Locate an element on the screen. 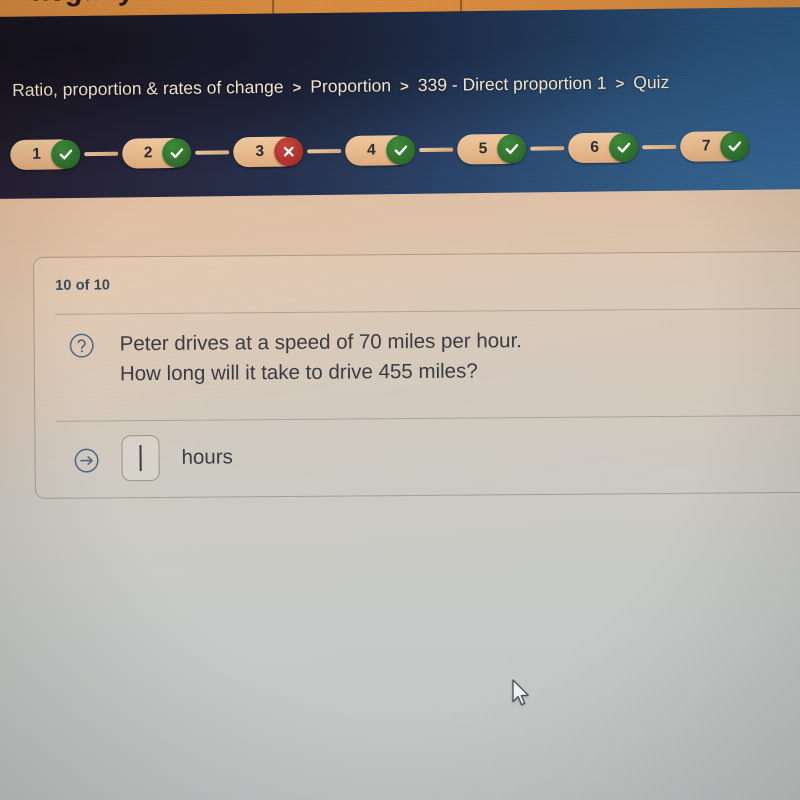 The height and width of the screenshot is (800, 800). progress-pill-4: 4 is located at coordinates (379, 150).